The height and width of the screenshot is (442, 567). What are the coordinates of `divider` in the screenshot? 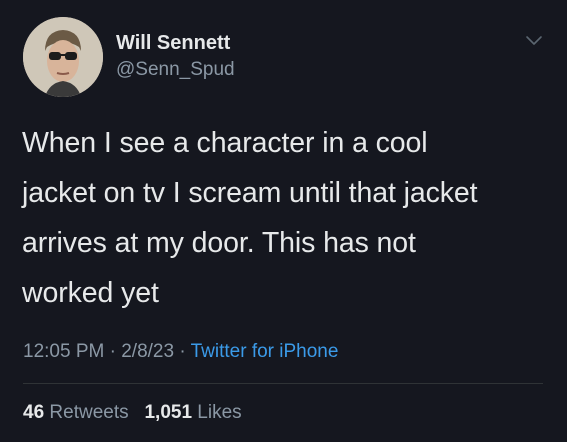 It's located at (283, 383).